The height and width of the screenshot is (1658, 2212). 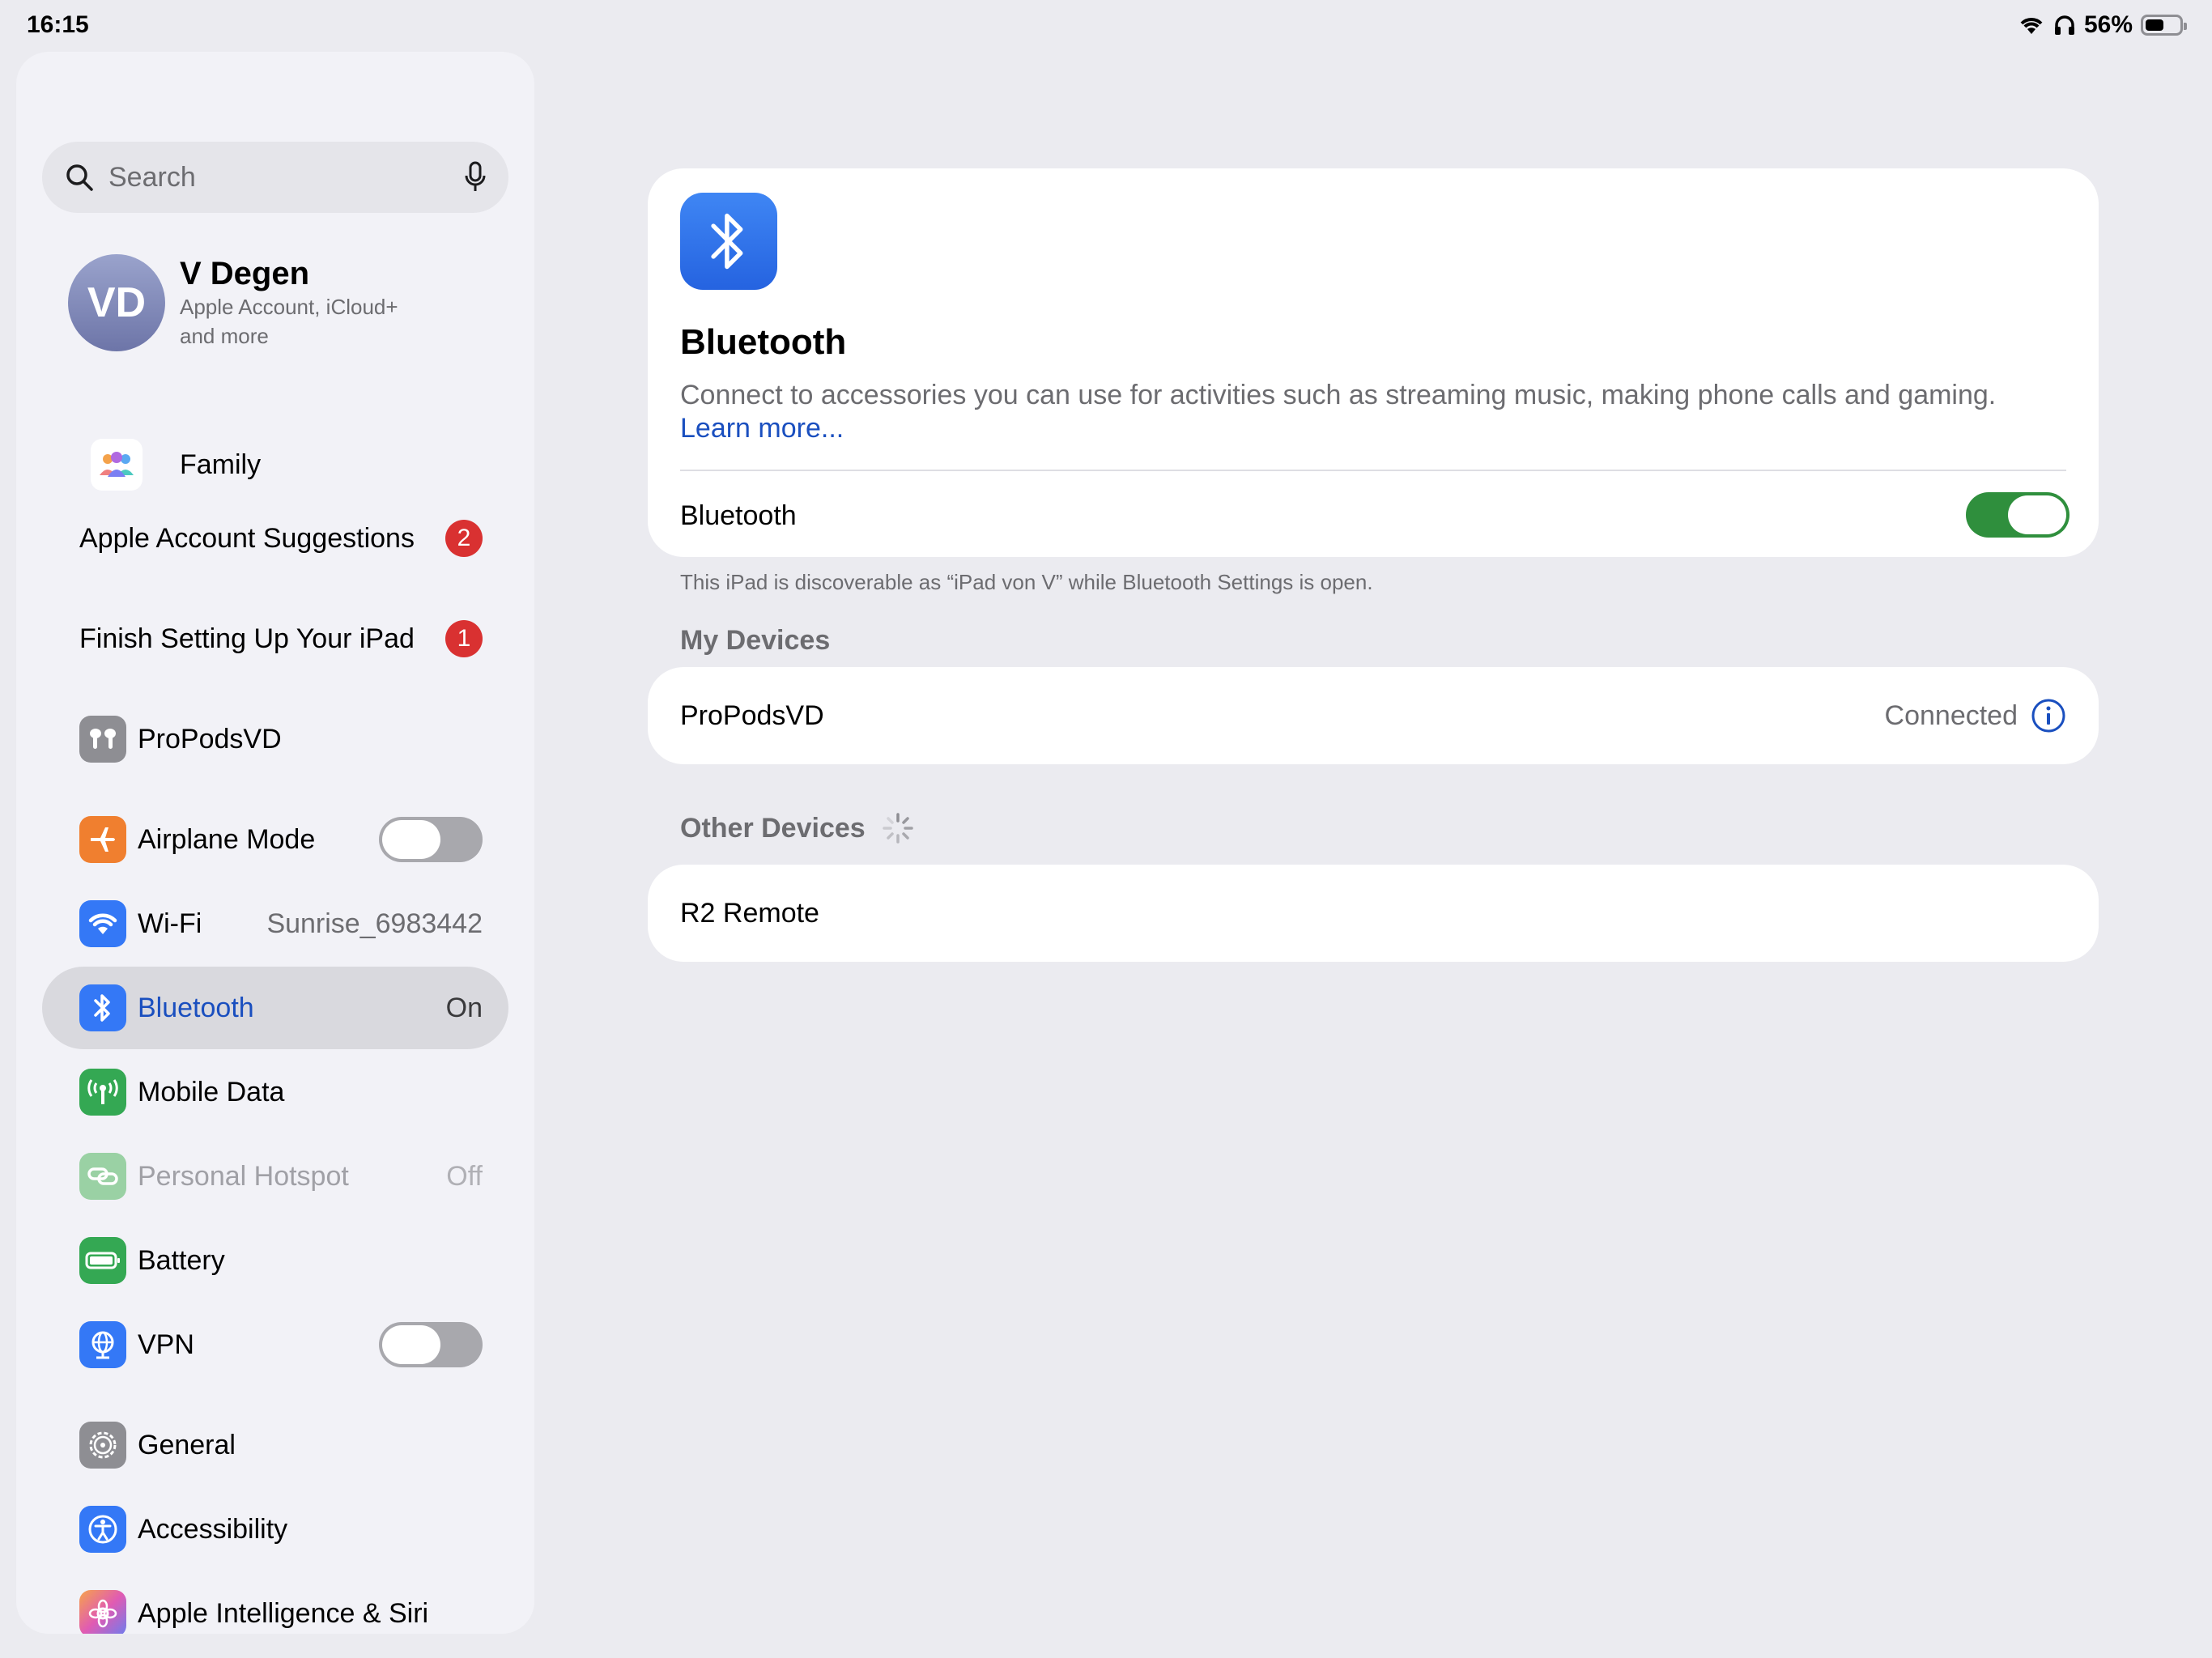 What do you see at coordinates (284, 1613) in the screenshot?
I see `sidebar-item-label: Apple Intelligence & Siri` at bounding box center [284, 1613].